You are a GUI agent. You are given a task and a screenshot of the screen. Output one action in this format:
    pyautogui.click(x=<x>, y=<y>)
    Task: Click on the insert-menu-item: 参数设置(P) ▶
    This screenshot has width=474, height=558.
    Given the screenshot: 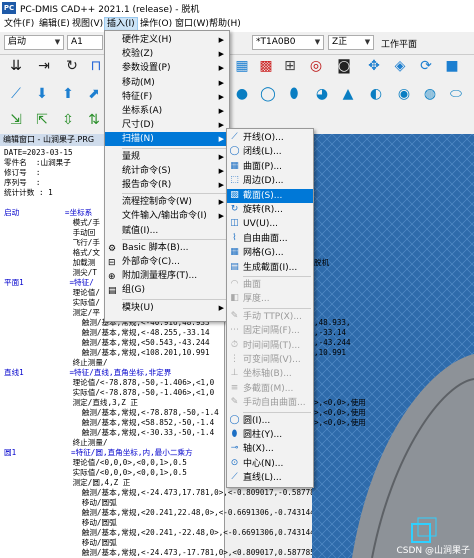 What is the action you would take?
    pyautogui.click(x=167, y=68)
    